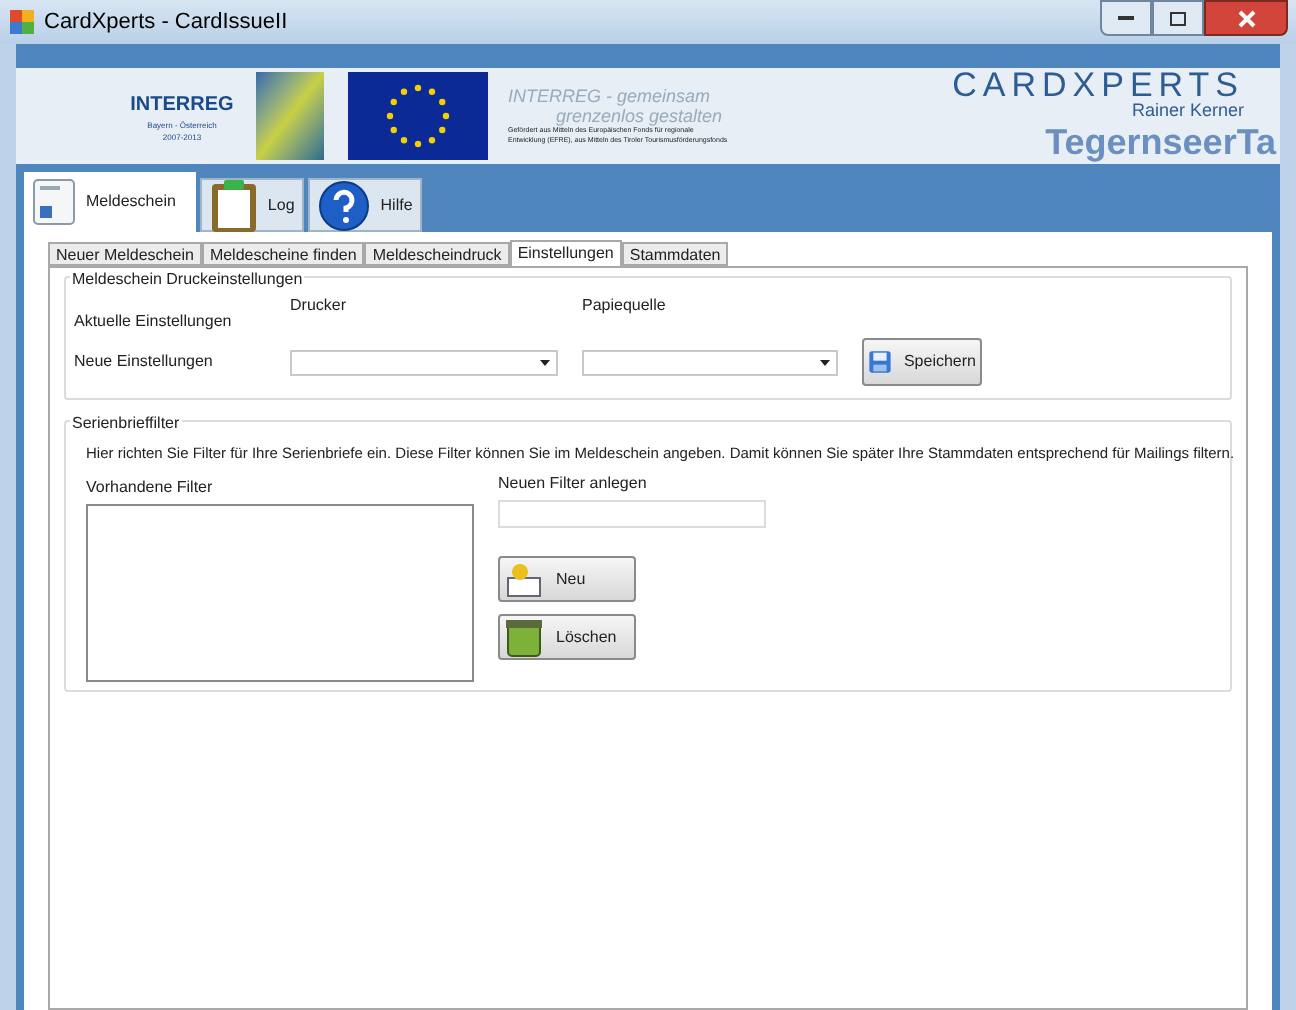  Describe the element at coordinates (1187, 110) in the screenshot. I see `brand-subtitle: Rainer Kerner` at that location.